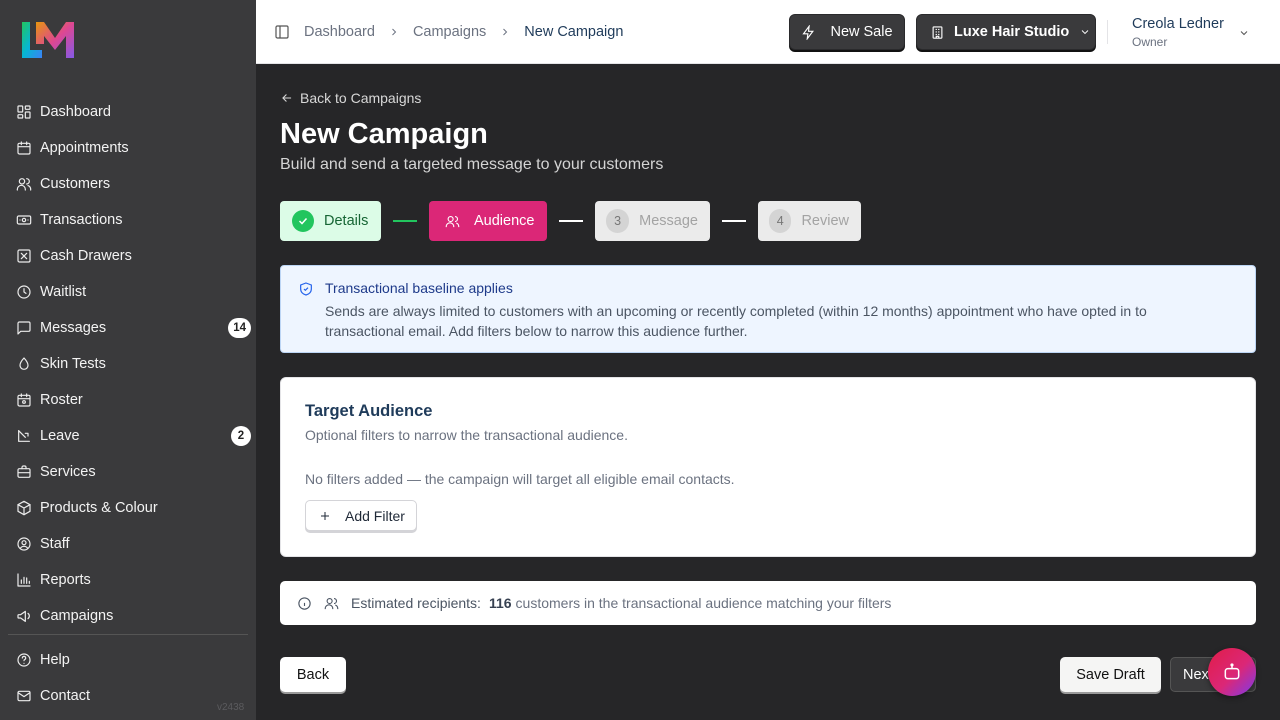 This screenshot has width=1280, height=720. Describe the element at coordinates (132, 580) in the screenshot. I see `sidebar-item-reports: Reports` at that location.